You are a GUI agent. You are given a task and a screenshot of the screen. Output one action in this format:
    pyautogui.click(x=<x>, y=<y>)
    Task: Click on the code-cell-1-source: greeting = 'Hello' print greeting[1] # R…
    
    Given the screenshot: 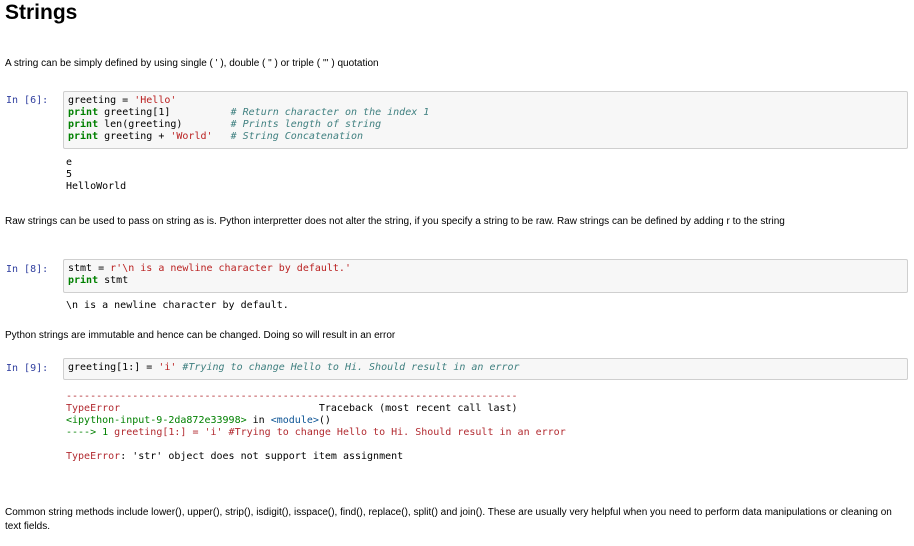 What is the action you would take?
    pyautogui.click(x=248, y=119)
    